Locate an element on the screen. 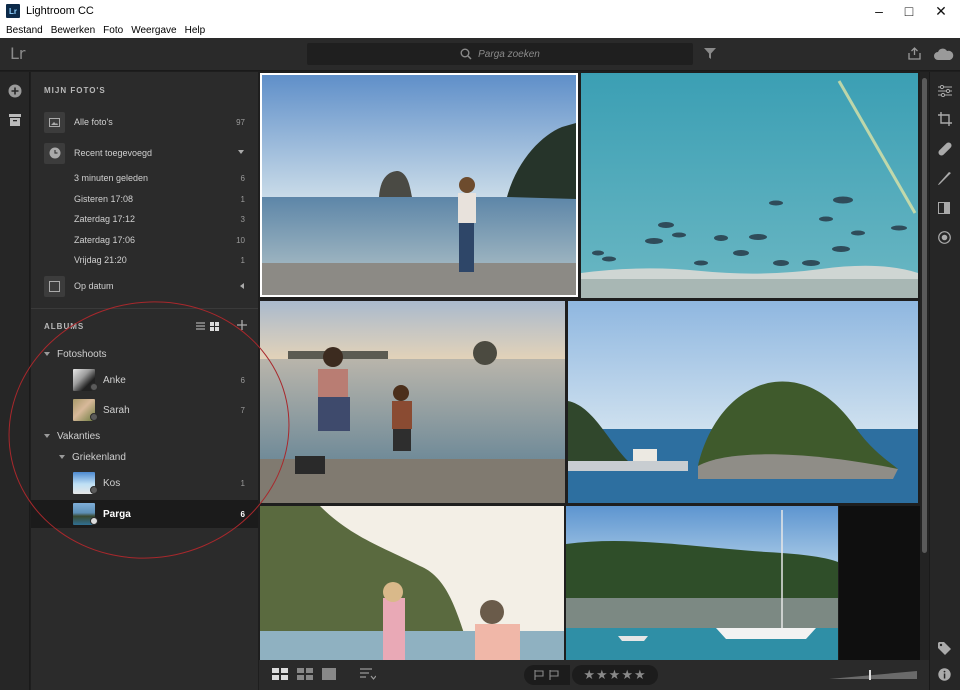 This screenshot has height=690, width=960. album-parga: Parga 6 is located at coordinates (144, 514).